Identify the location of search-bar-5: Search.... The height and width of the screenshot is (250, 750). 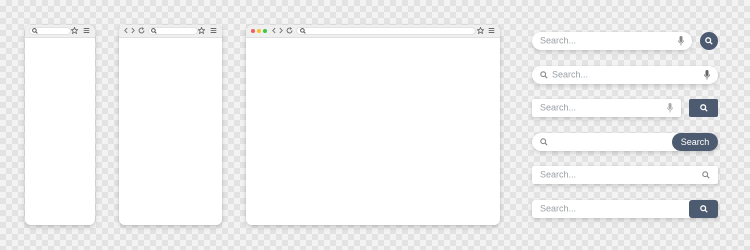
(625, 175).